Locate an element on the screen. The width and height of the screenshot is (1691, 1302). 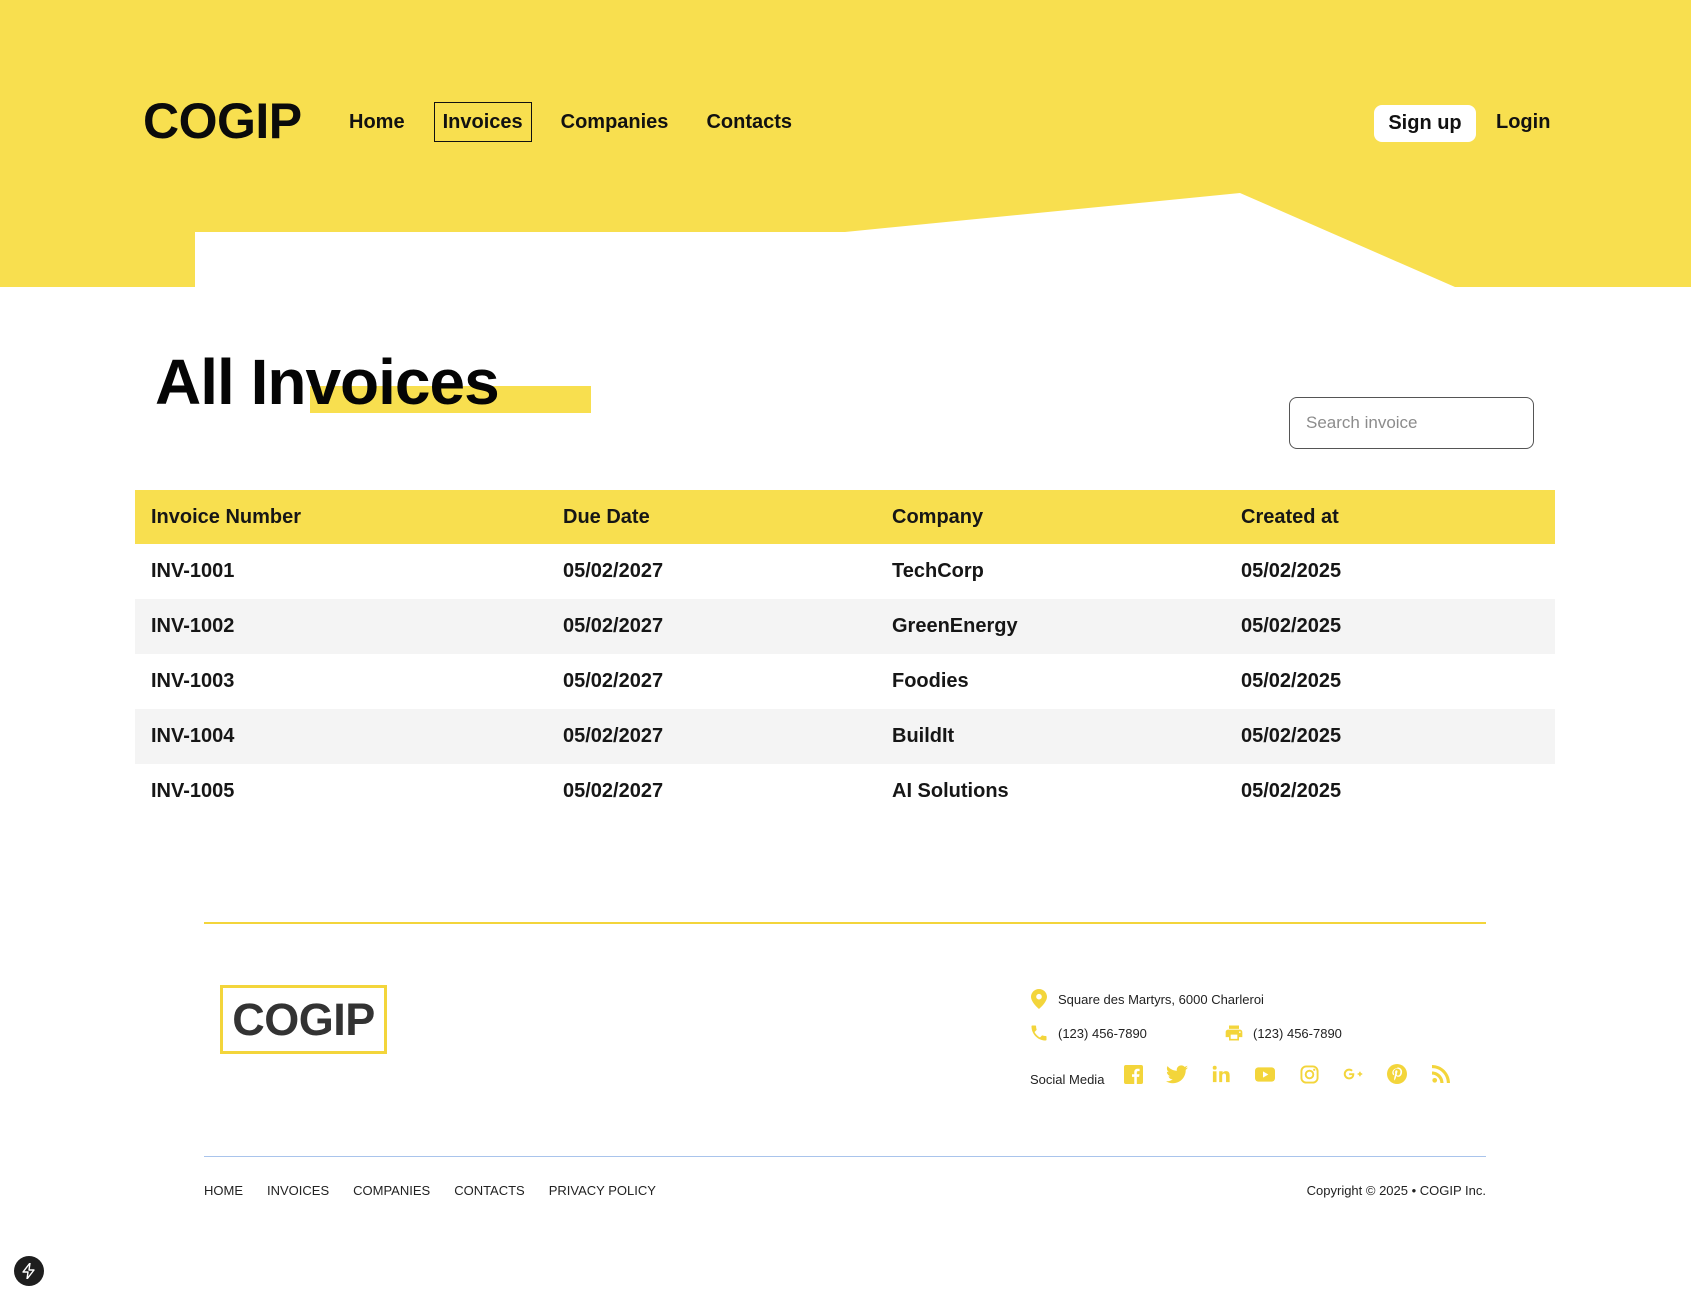
location-pin-icon is located at coordinates (1039, 999).